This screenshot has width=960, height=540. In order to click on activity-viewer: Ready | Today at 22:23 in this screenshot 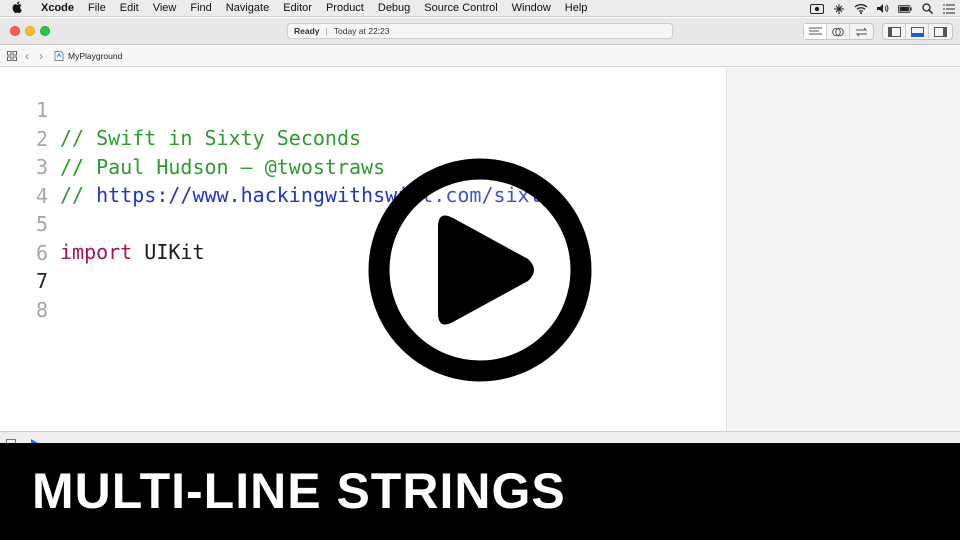, I will do `click(480, 31)`.